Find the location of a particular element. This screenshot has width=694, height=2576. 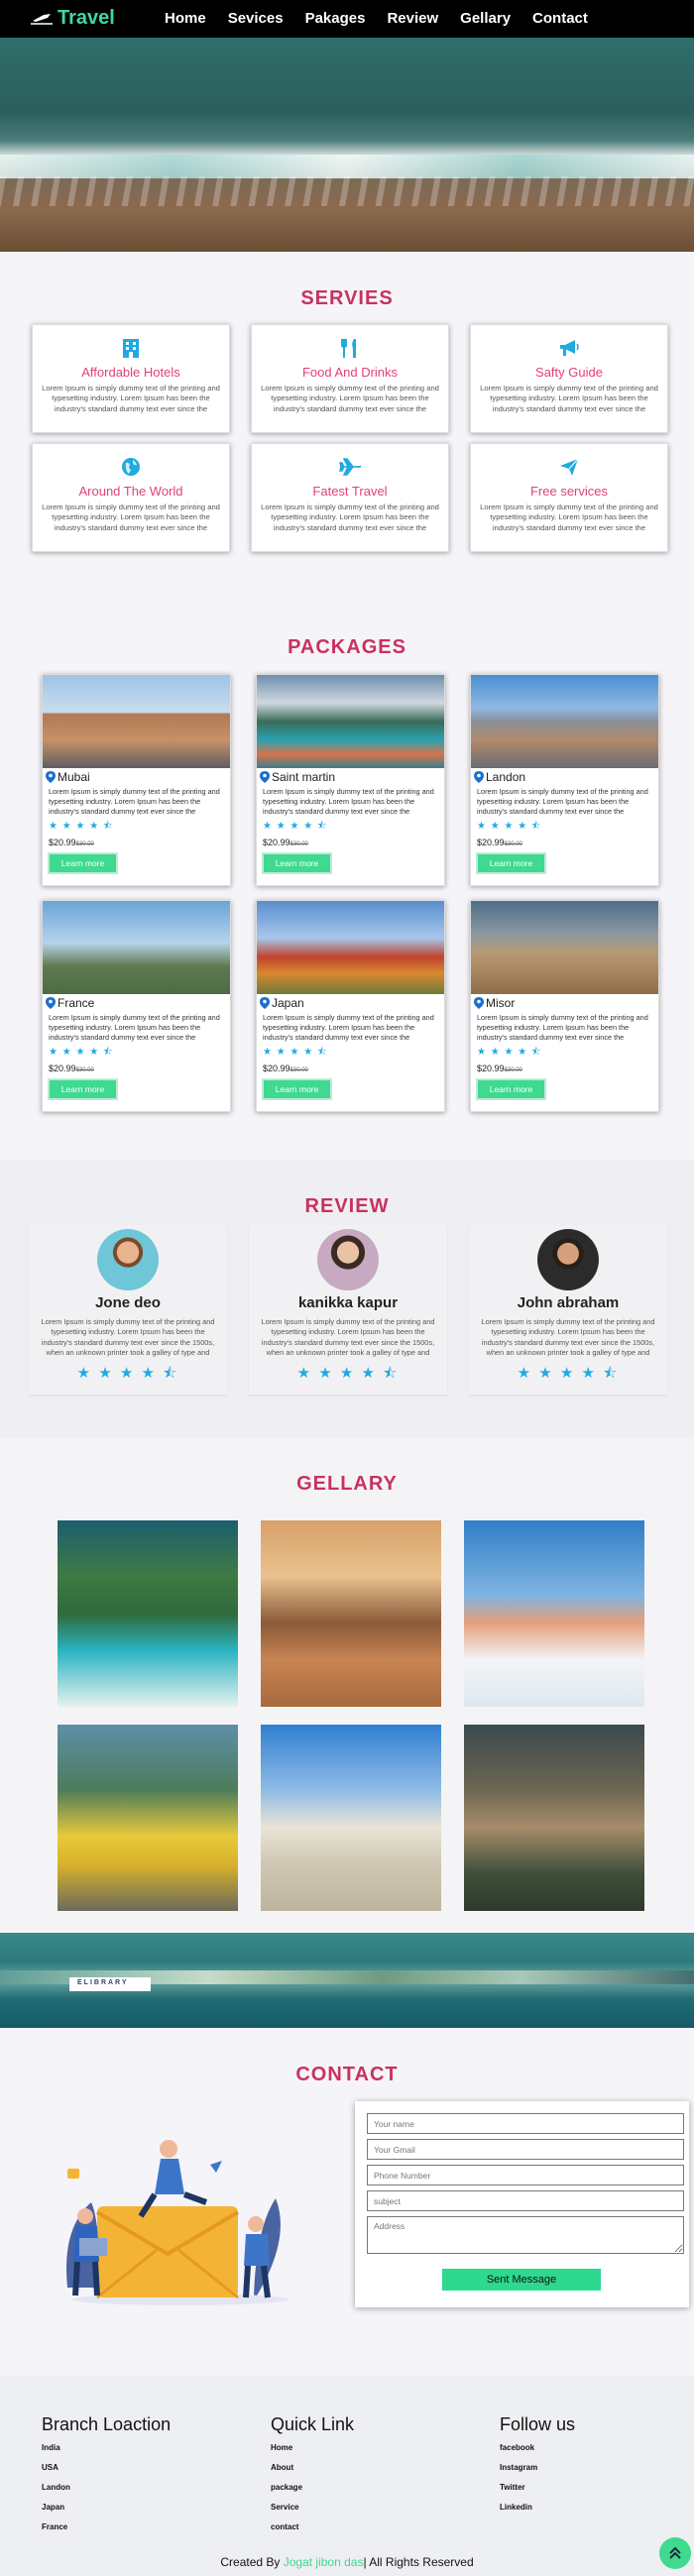

nav-contact: Contact is located at coordinates (560, 18).